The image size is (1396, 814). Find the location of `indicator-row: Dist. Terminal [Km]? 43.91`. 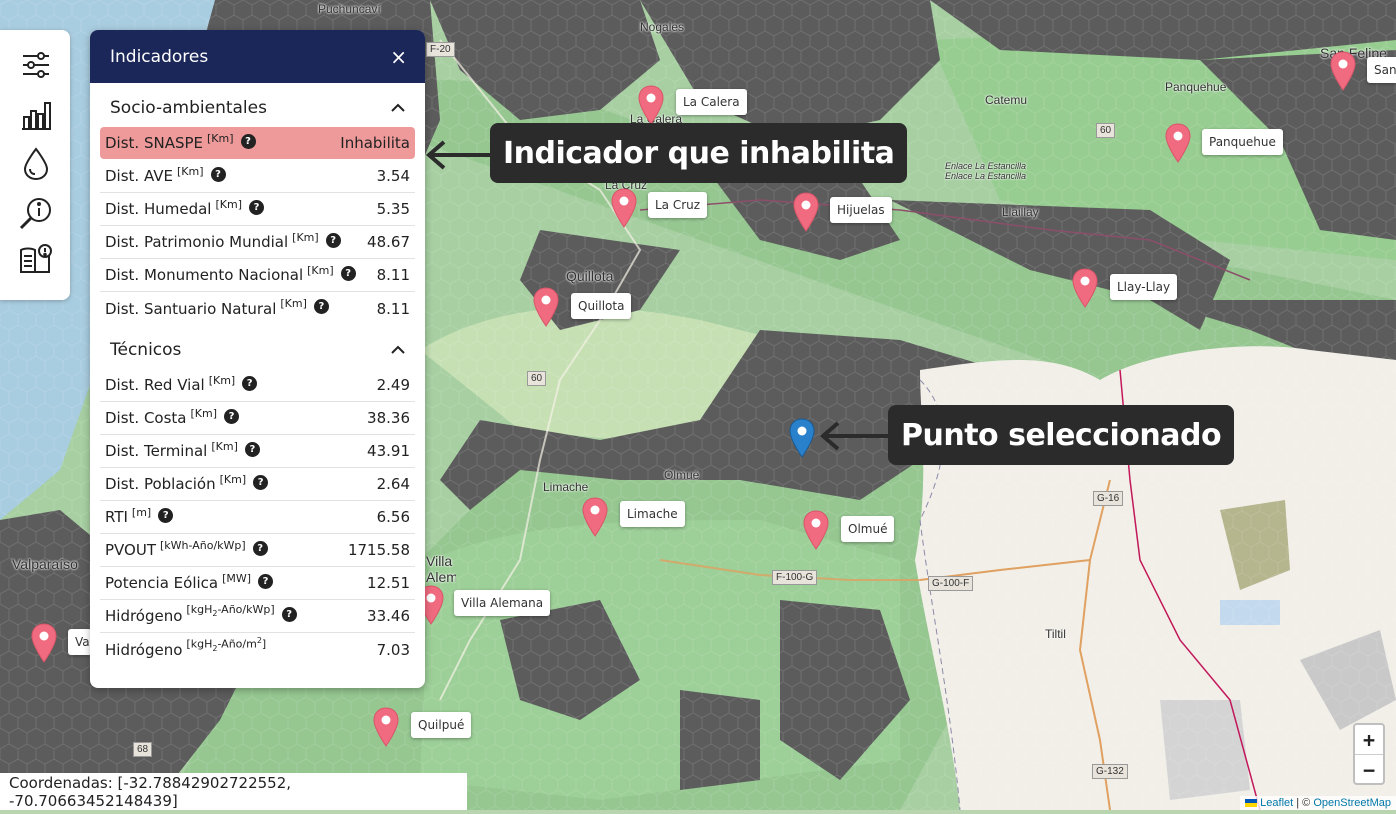

indicator-row: Dist. Terminal [Km]? 43.91 is located at coordinates (257, 451).